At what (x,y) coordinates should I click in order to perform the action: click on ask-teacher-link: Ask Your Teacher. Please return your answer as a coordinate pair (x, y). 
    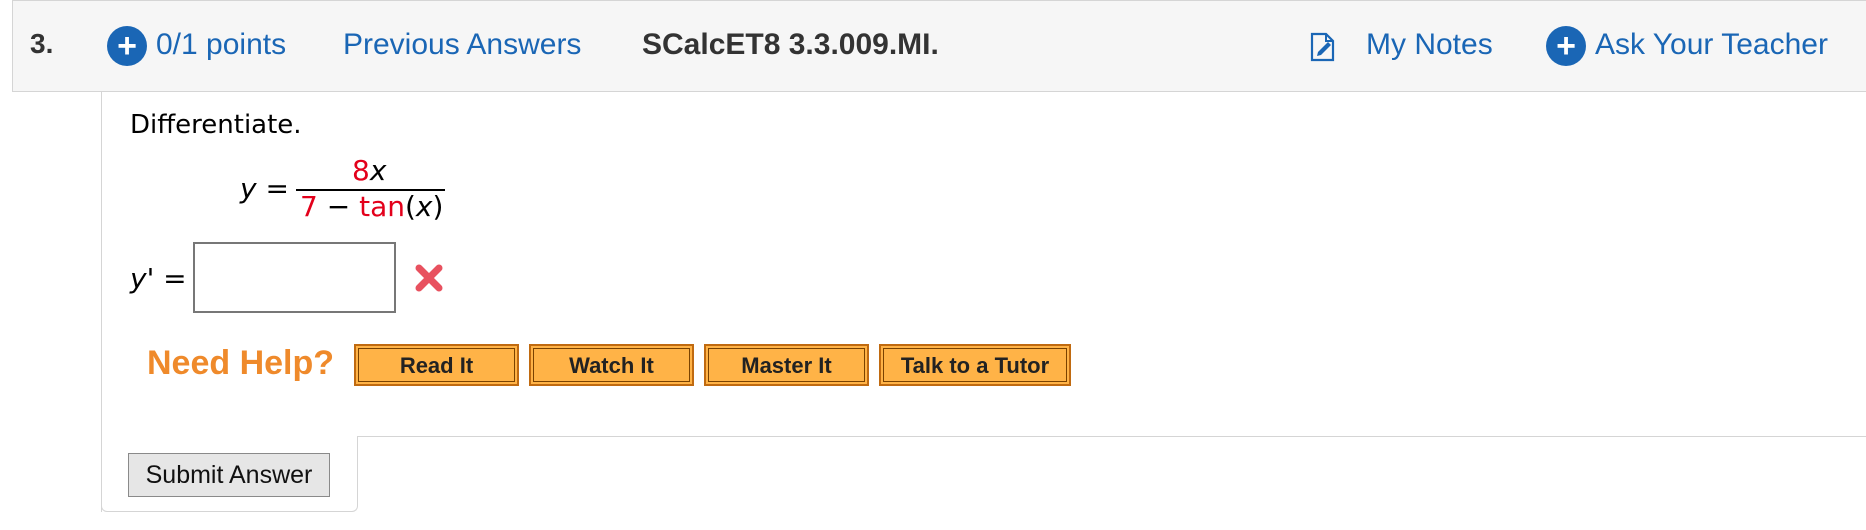
    Looking at the image, I should click on (1711, 45).